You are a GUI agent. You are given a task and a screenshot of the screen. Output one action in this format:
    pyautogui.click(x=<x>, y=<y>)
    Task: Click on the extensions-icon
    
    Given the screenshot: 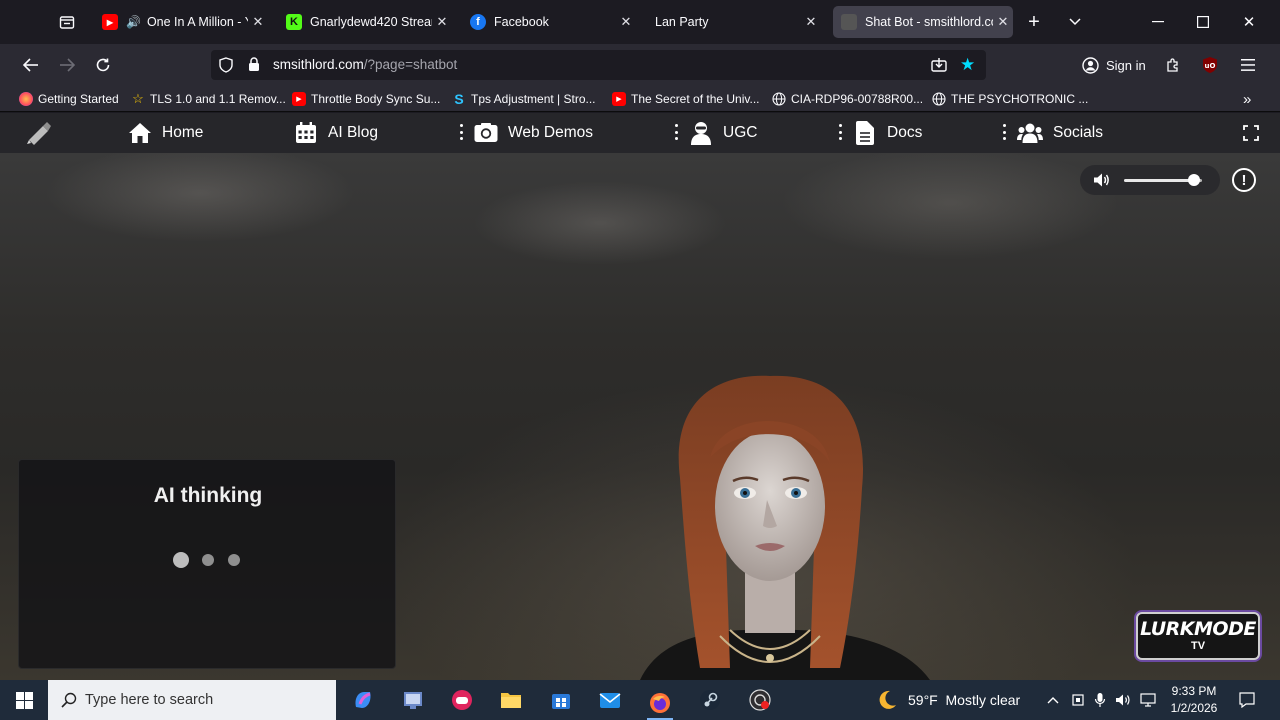 What is the action you would take?
    pyautogui.click(x=1173, y=65)
    